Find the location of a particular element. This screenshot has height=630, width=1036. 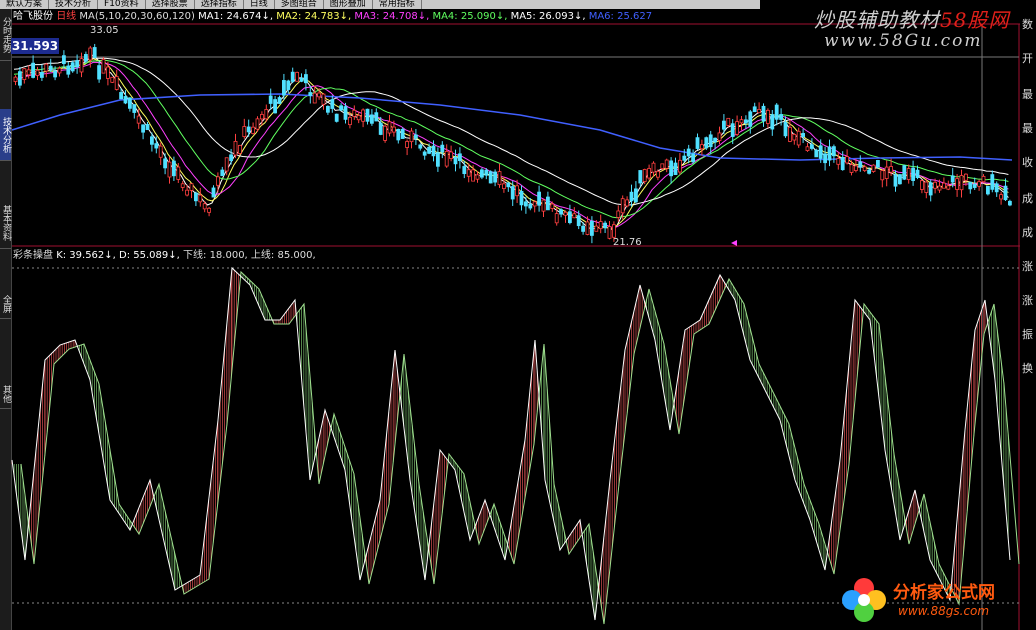

logo-title: 分析家公式网 is located at coordinates (944, 593).